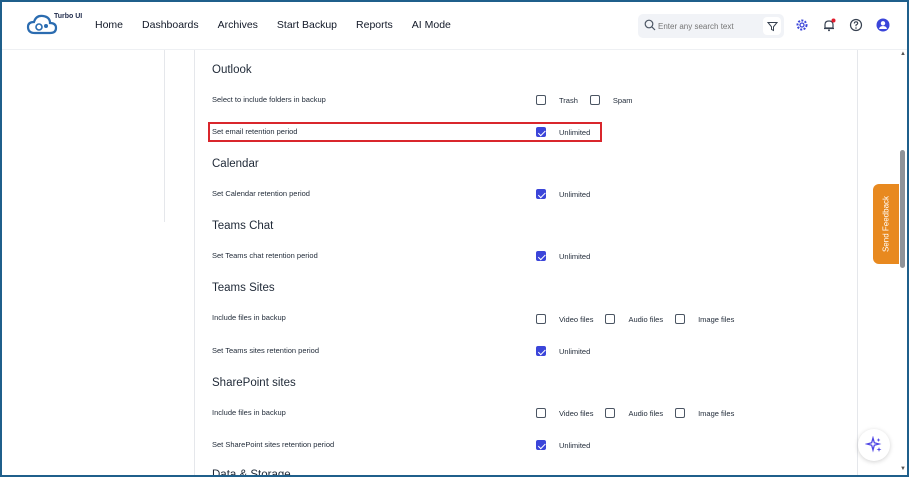  I want to click on spam-checkbox, so click(594, 100).